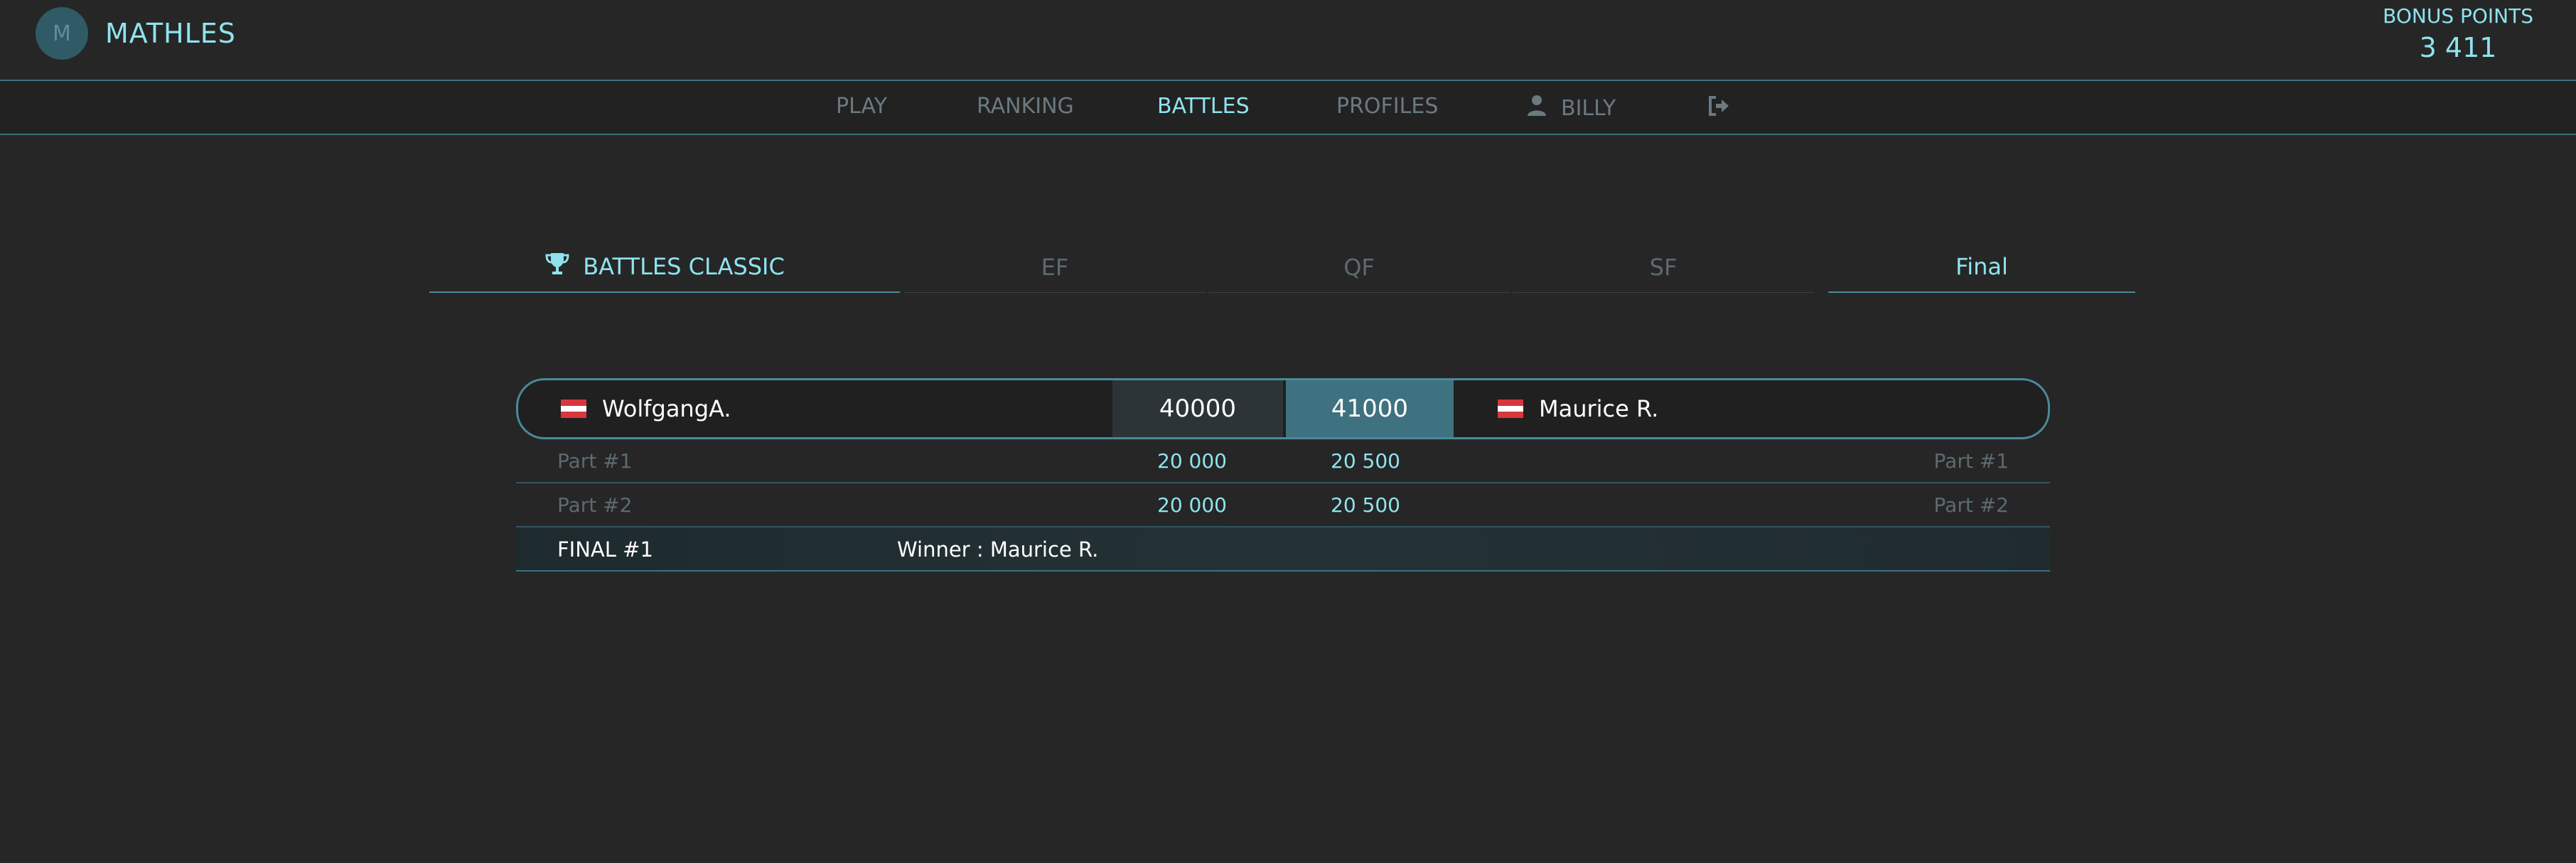 The height and width of the screenshot is (863, 2576). What do you see at coordinates (1197, 408) in the screenshot?
I see `left-total-score: 40000` at bounding box center [1197, 408].